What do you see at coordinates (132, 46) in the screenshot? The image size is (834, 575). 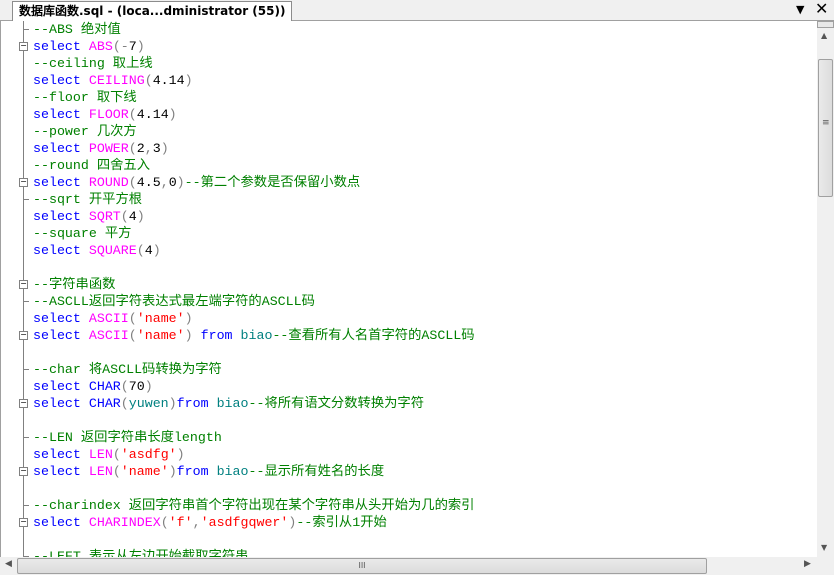 I see `number-token: 7` at bounding box center [132, 46].